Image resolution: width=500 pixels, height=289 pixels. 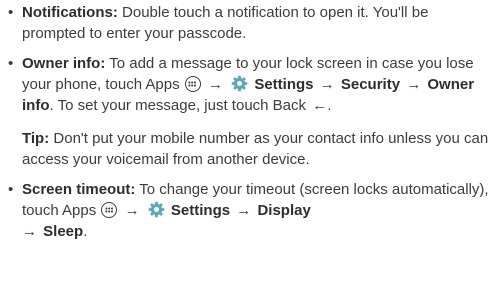 What do you see at coordinates (178, 105) in the screenshot?
I see `item-text: . To set your message, just touch Back` at bounding box center [178, 105].